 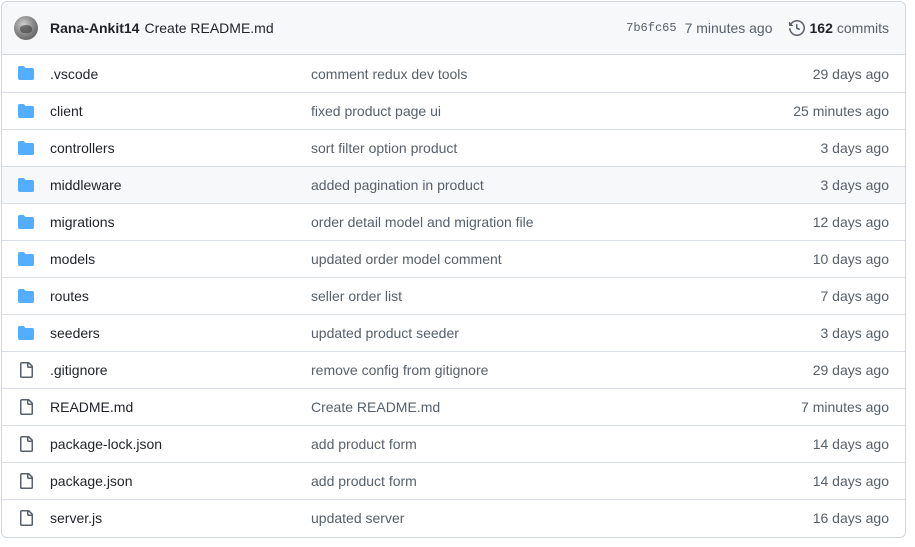 What do you see at coordinates (94, 28) in the screenshot?
I see `commit-author-link: Rana-Ankit14` at bounding box center [94, 28].